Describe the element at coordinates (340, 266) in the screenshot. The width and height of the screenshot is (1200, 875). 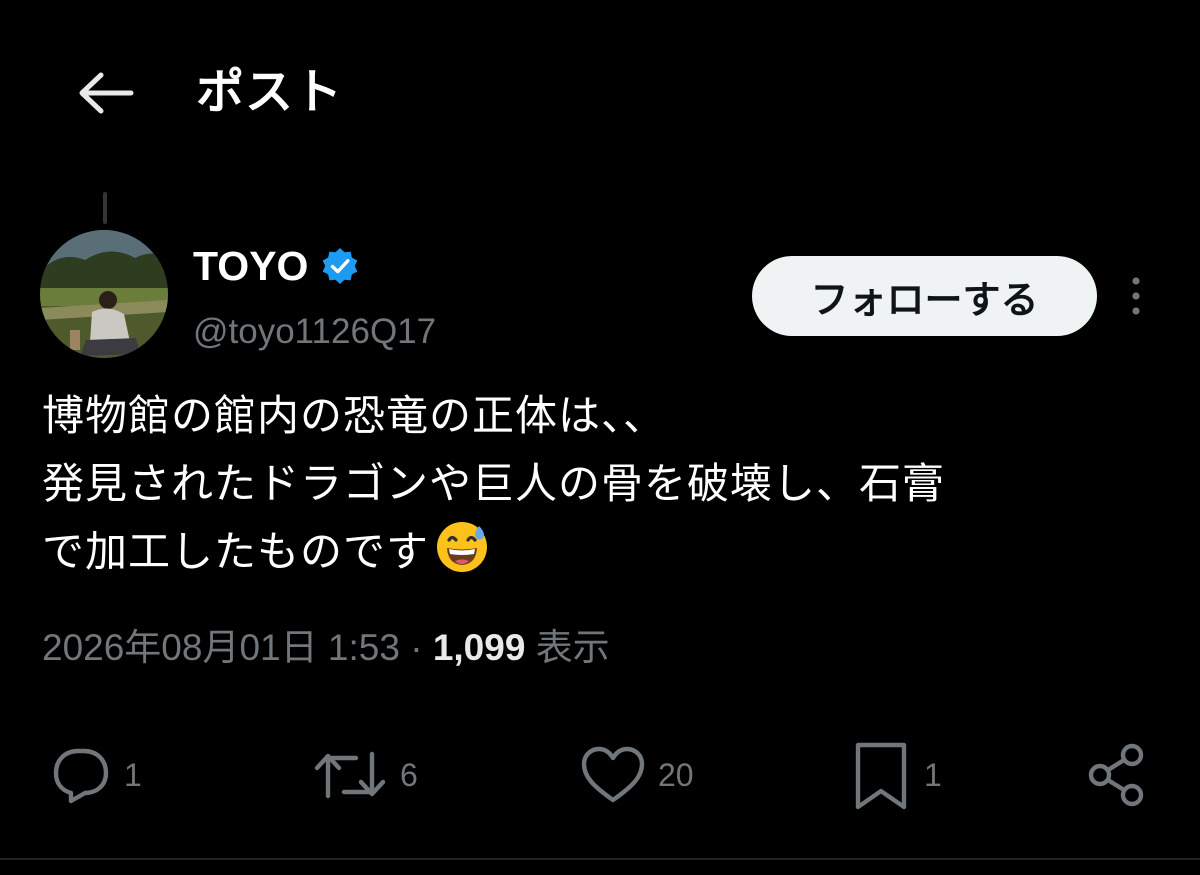
I see `verified-badge-icon` at that location.